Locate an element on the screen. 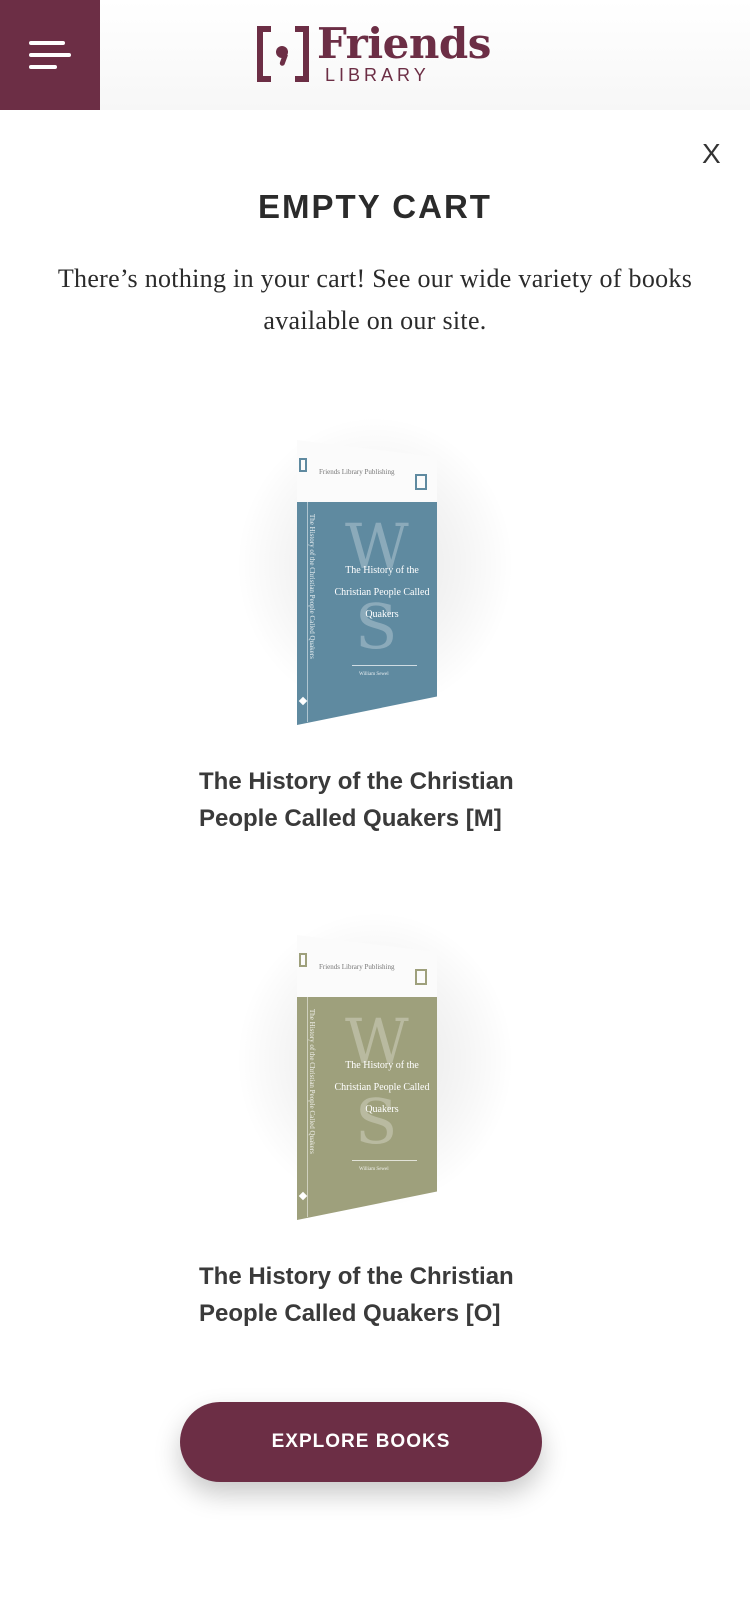  hamburger-menu-icon is located at coordinates (50, 55).